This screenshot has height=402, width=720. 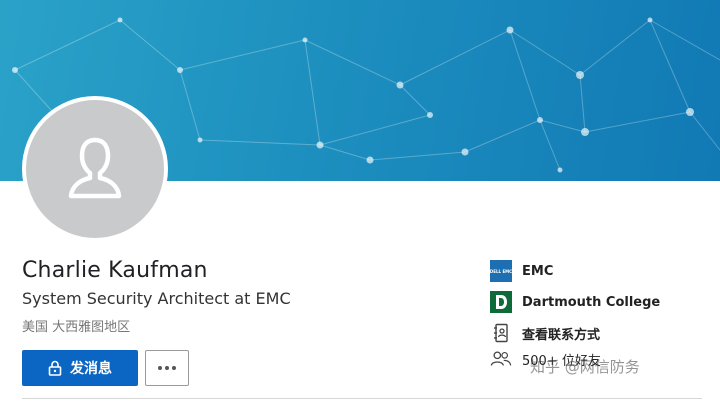 What do you see at coordinates (156, 298) in the screenshot?
I see `profile-headline: System Security Architect at EMC` at bounding box center [156, 298].